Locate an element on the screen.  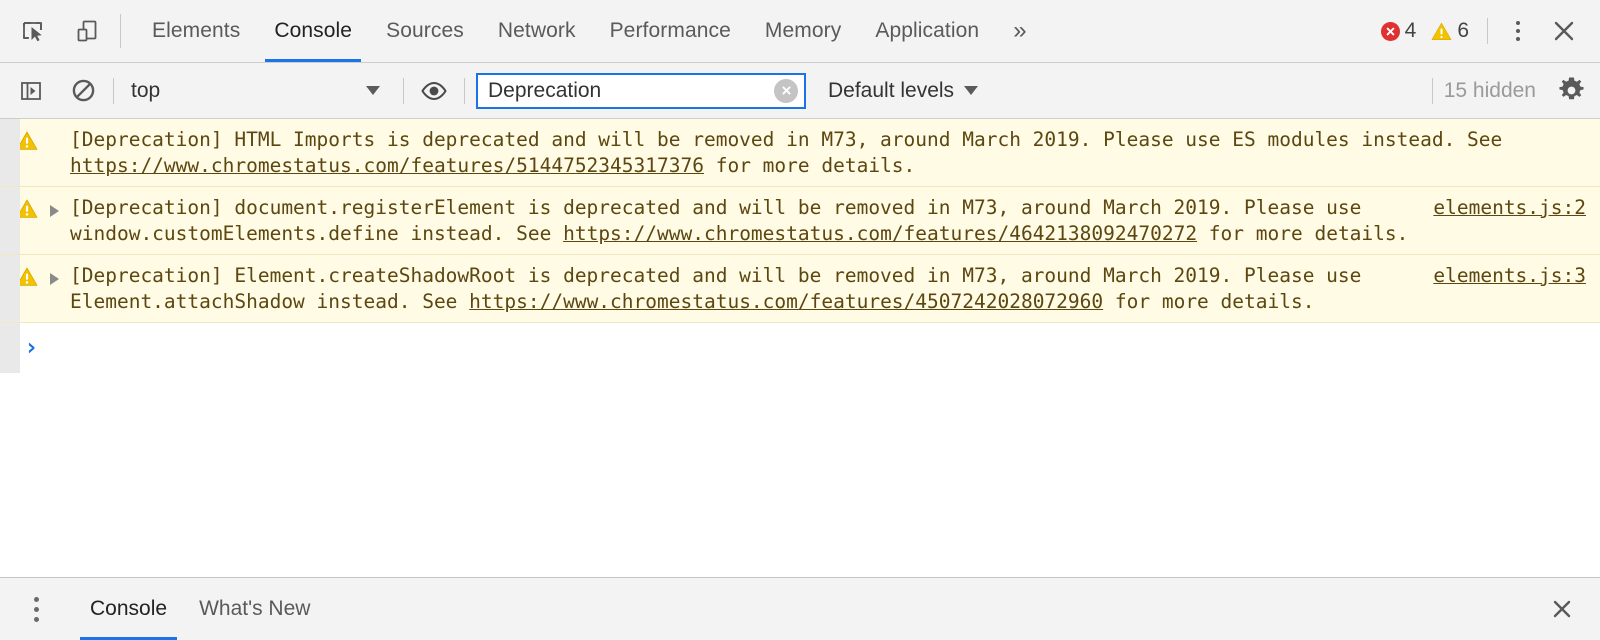
tab-console: Console is located at coordinates (313, 31).